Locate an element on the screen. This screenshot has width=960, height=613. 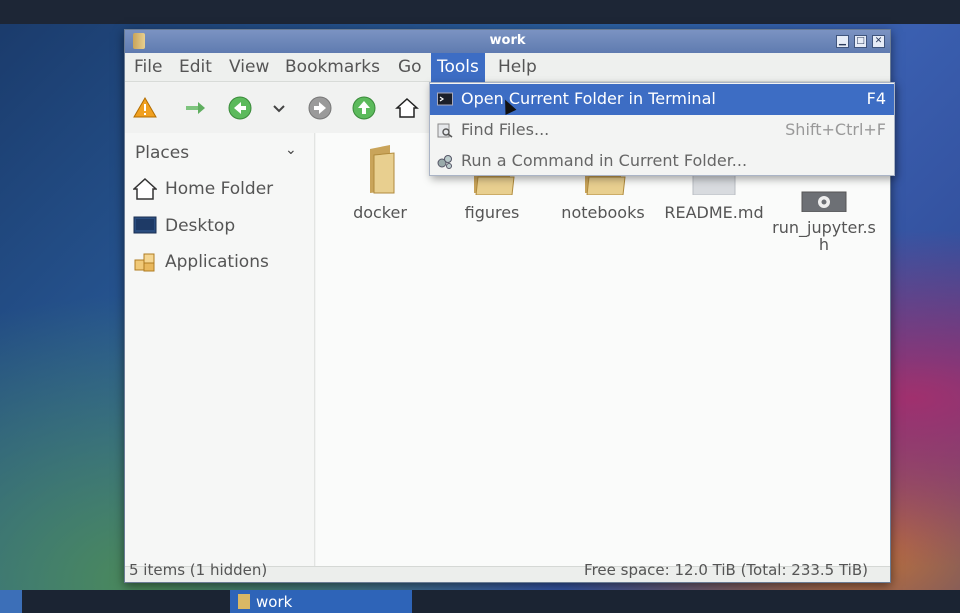
up-icon is located at coordinates (364, 108).